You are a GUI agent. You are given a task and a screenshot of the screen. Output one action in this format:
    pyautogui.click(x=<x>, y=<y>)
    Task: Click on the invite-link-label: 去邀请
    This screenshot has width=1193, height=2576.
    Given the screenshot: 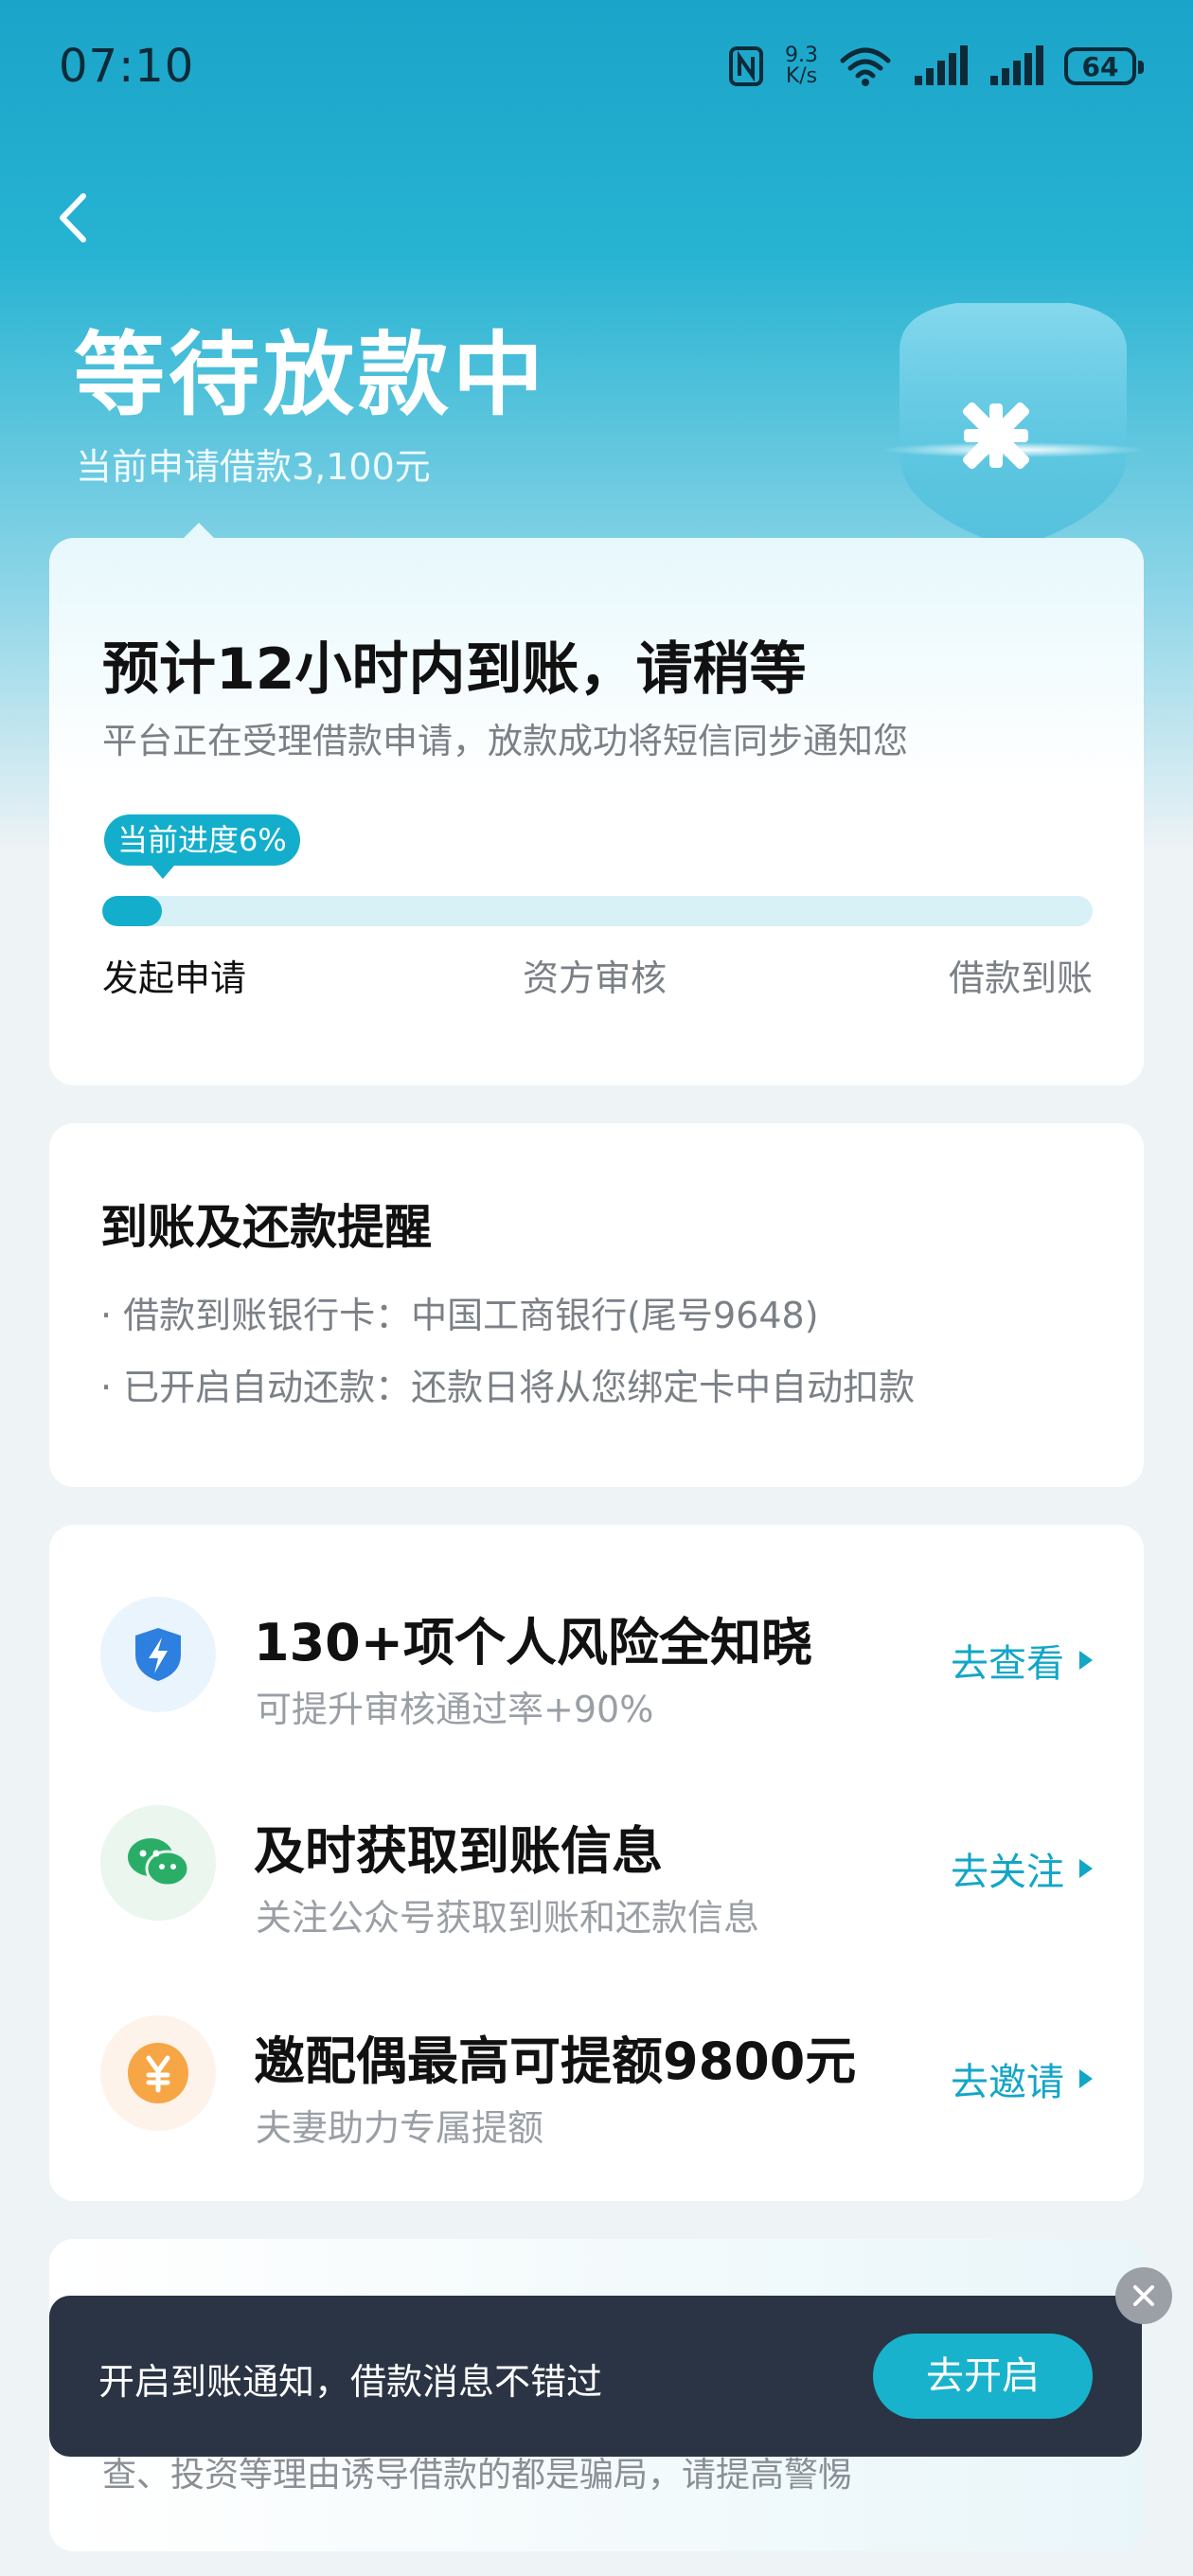 What is the action you would take?
    pyautogui.click(x=1007, y=2082)
    